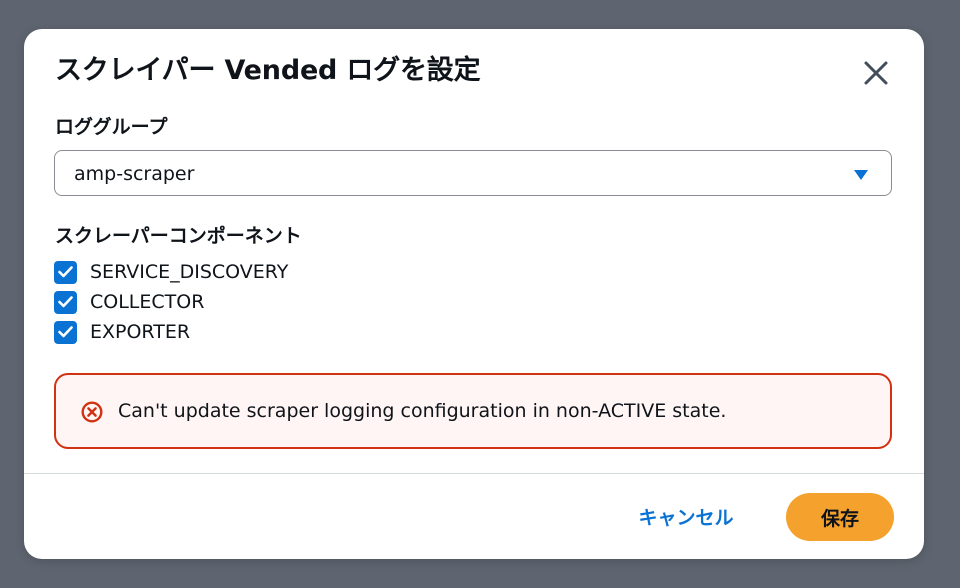 The height and width of the screenshot is (588, 960). What do you see at coordinates (189, 272) in the screenshot?
I see `checkbox-label: SERVICE_DISCOVERY` at bounding box center [189, 272].